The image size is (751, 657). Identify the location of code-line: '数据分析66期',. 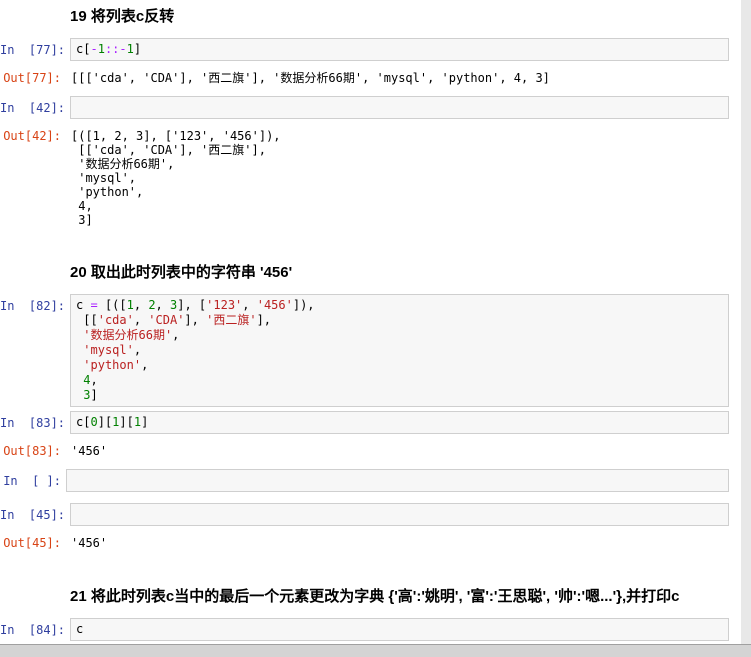
(399, 335).